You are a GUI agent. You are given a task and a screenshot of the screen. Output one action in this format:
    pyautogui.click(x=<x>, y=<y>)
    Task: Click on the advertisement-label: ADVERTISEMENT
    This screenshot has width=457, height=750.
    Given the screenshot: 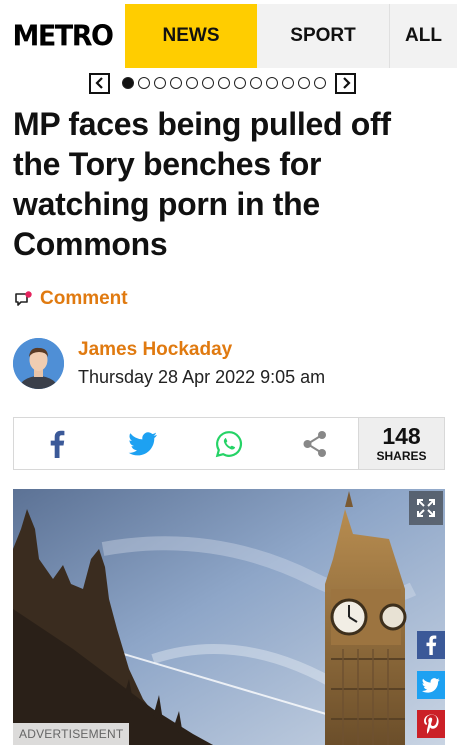 What is the action you would take?
    pyautogui.click(x=71, y=734)
    